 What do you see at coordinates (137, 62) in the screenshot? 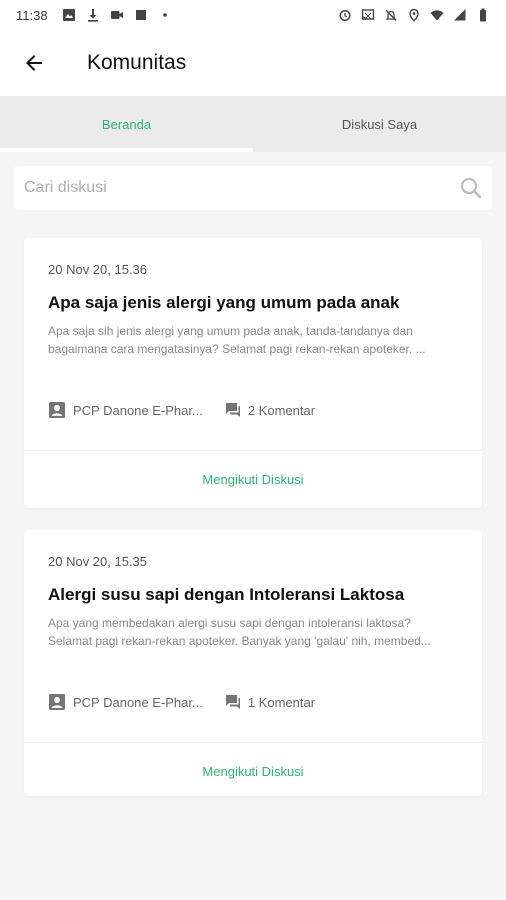
I see `page-title: Komunitas` at bounding box center [137, 62].